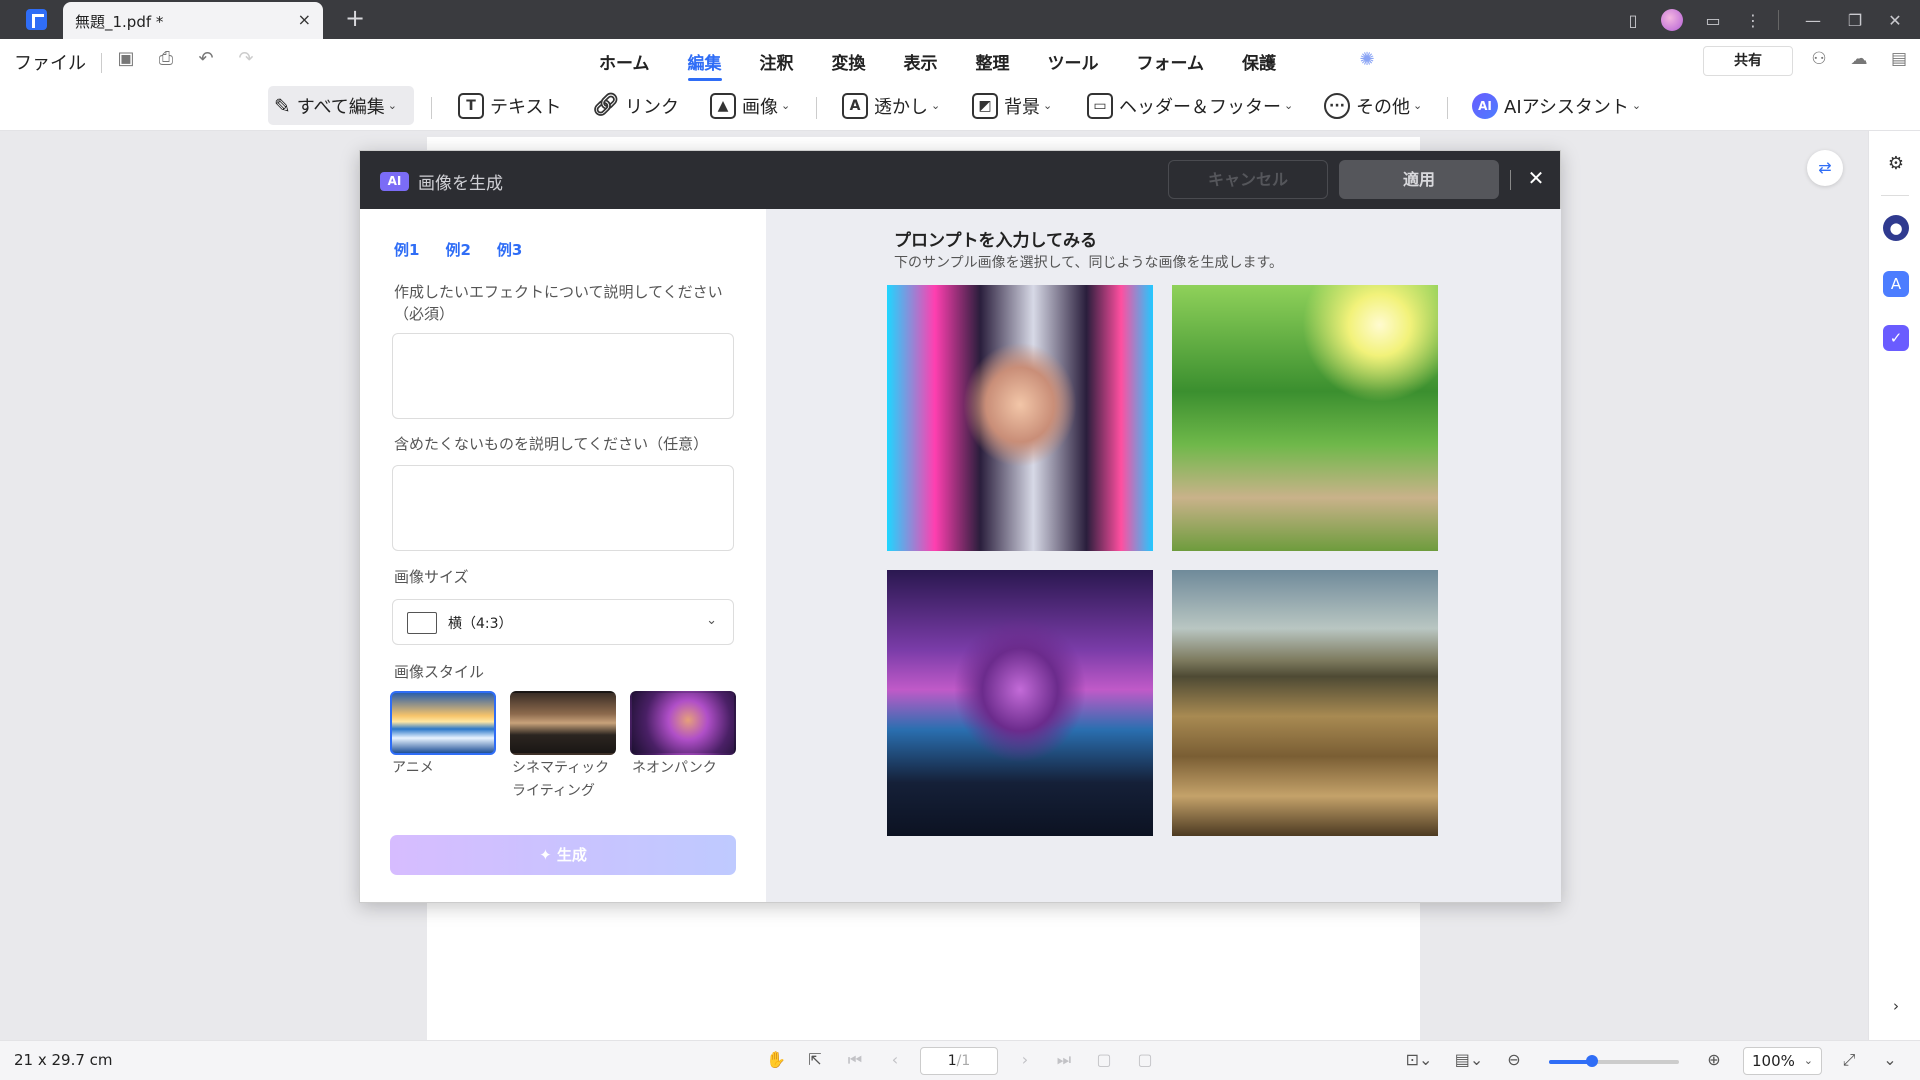 This screenshot has width=1920, height=1080. Describe the element at coordinates (1894, 585) in the screenshot. I see `right-sidebar: ⚙ ● A ✓ ›` at that location.